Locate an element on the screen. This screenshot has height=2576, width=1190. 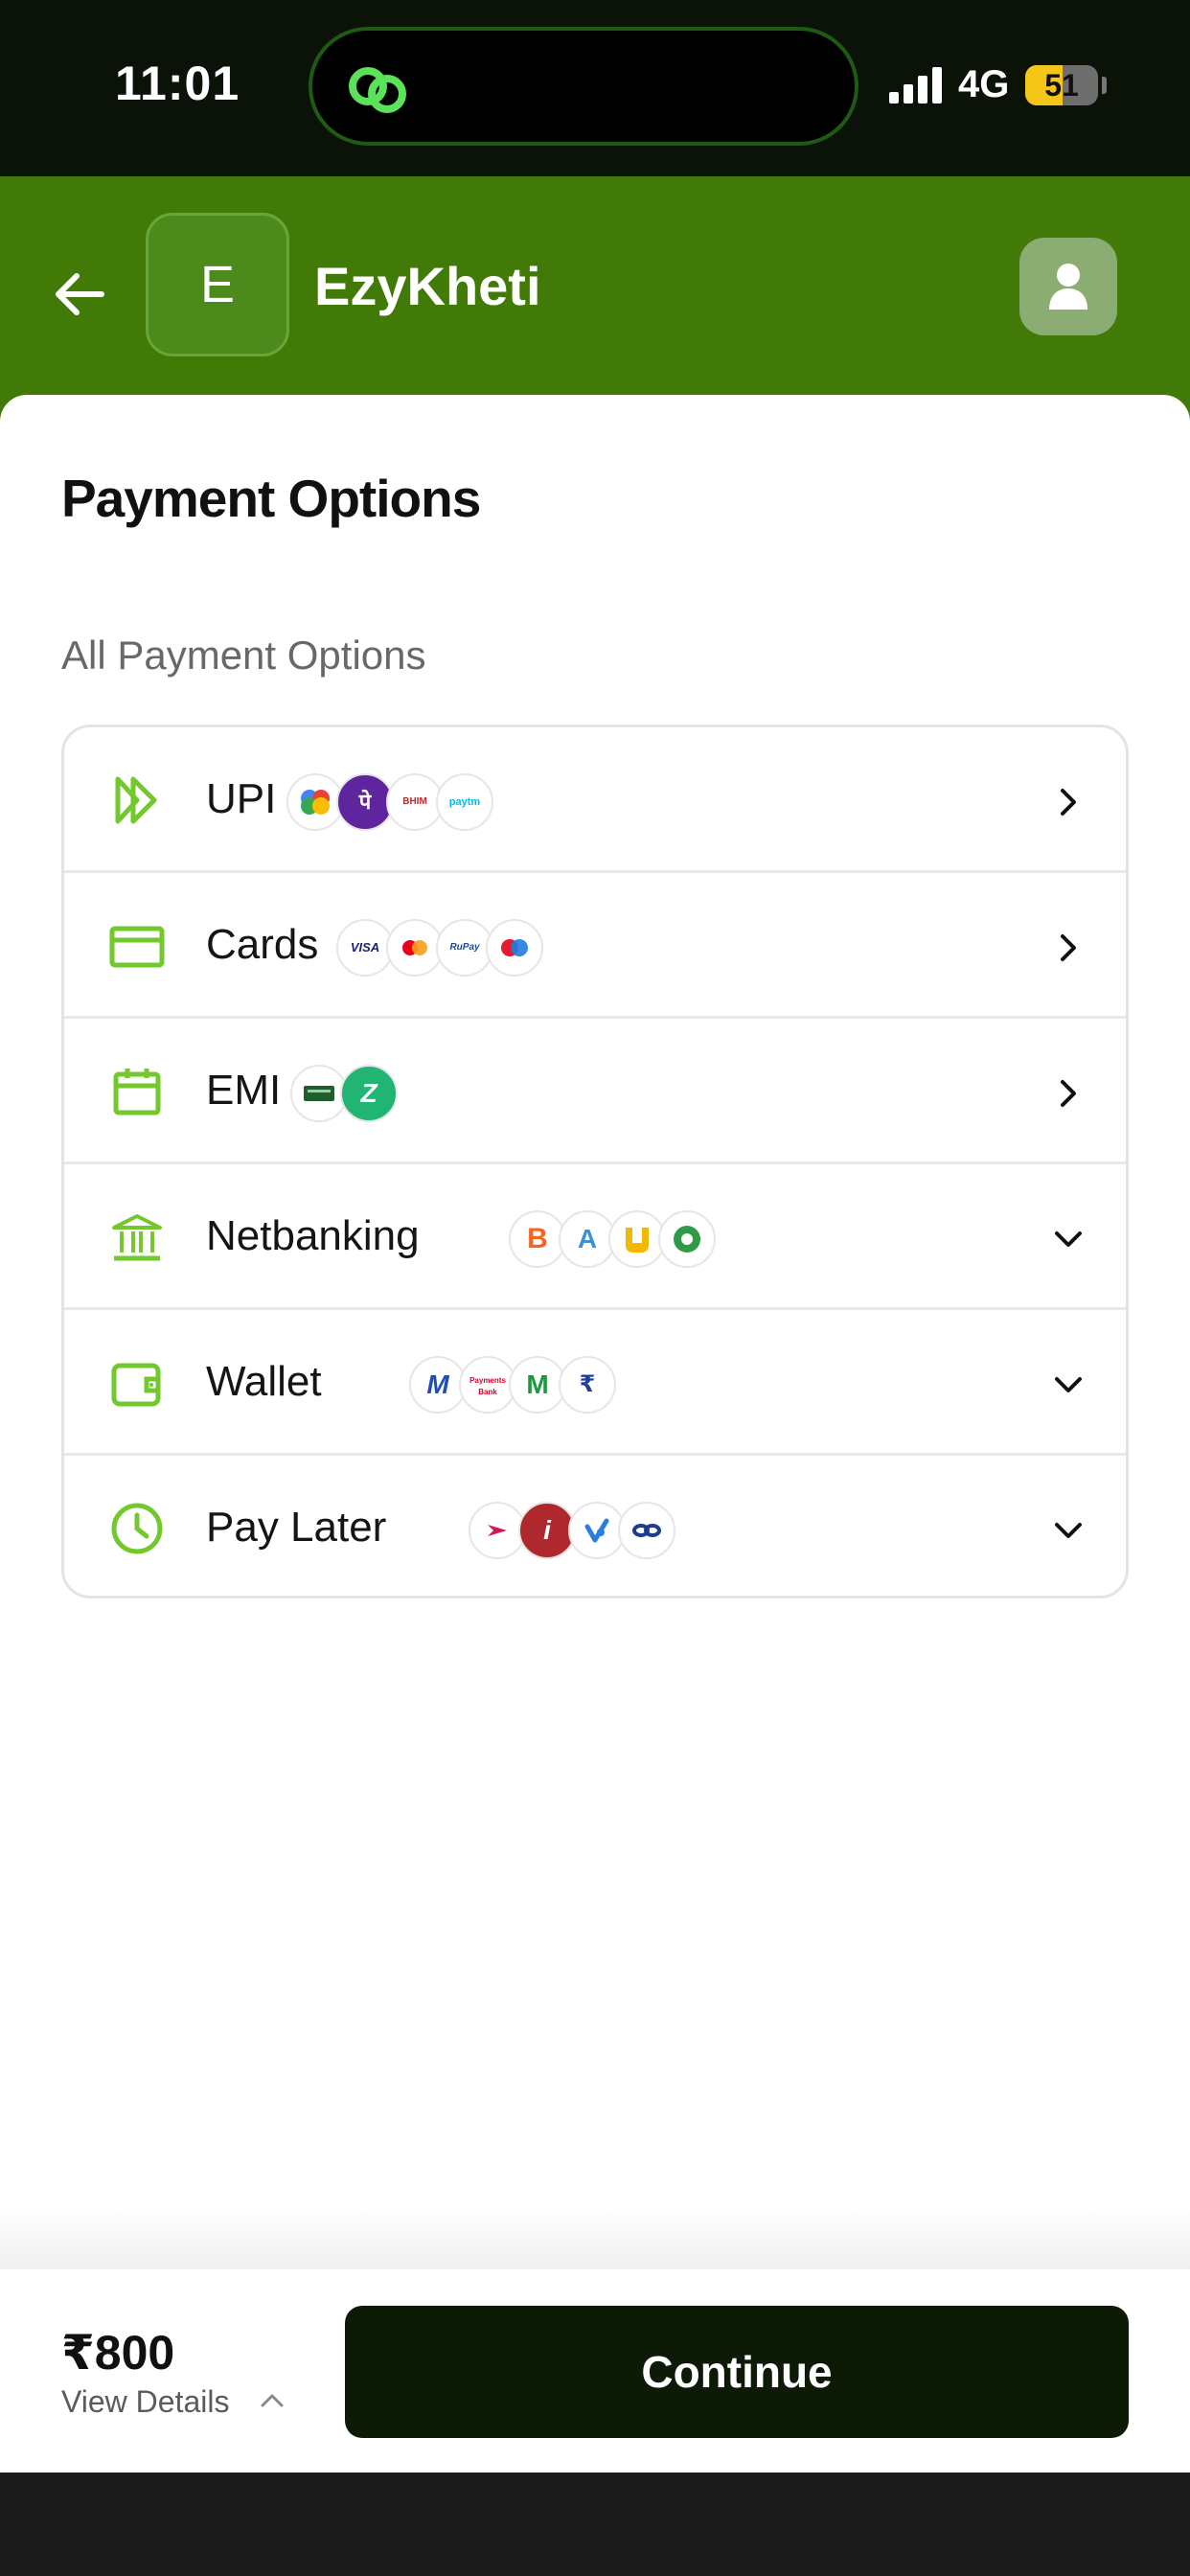
google-pay-logo is located at coordinates (315, 802).